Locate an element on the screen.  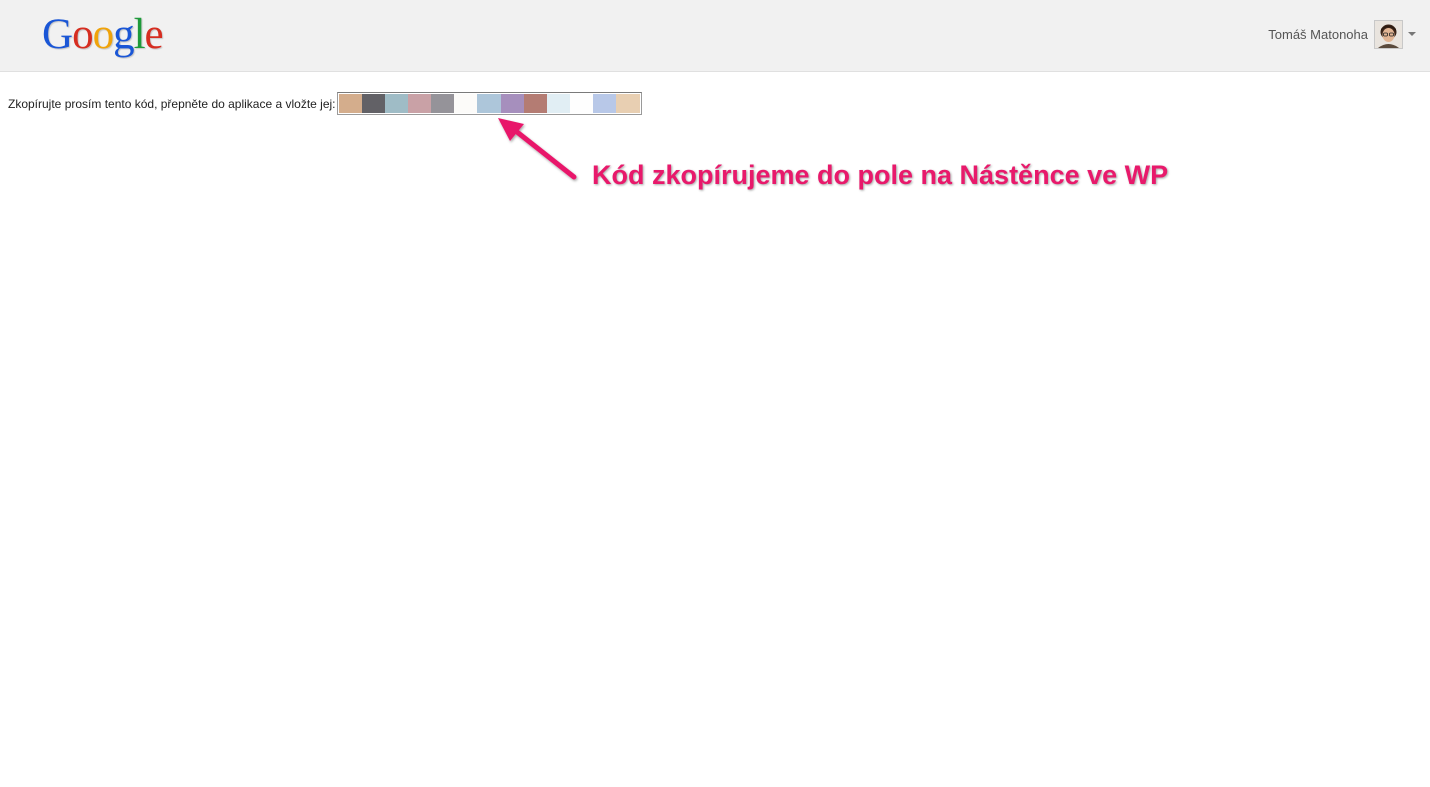
logo-letter: l is located at coordinates (139, 34).